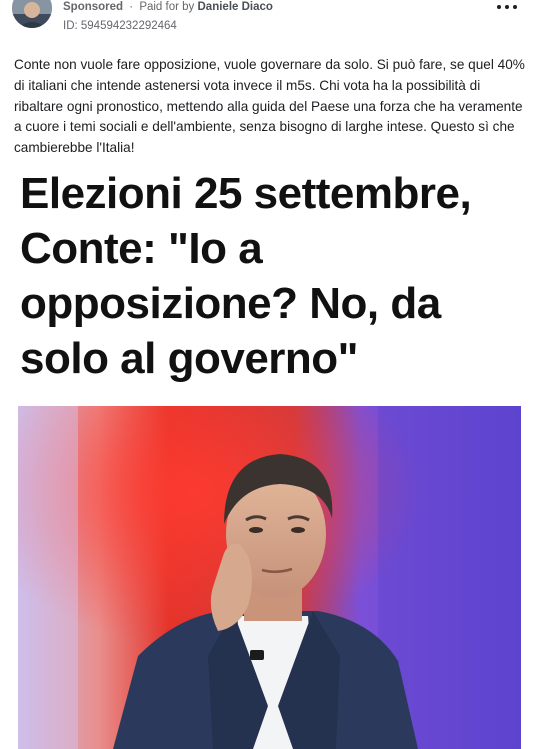 The image size is (539, 749). What do you see at coordinates (189, 358) in the screenshot?
I see `headline-line: solo al governo"` at bounding box center [189, 358].